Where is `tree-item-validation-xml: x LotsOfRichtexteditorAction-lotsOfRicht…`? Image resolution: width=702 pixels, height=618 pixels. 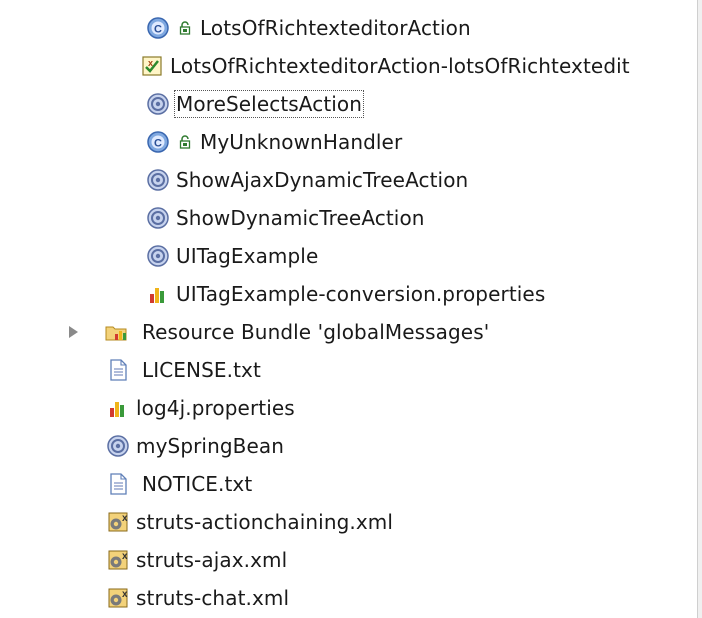
tree-item-validation-xml: x LotsOfRichtexteditorAction-lotsOfRicht… is located at coordinates (348, 66).